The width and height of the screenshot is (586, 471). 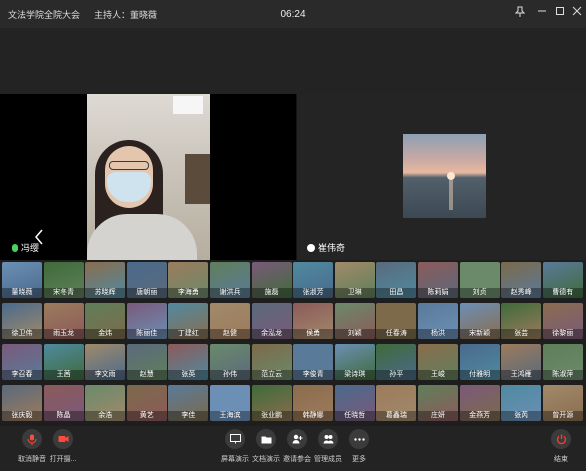 What do you see at coordinates (146, 334) in the screenshot?
I see `participant-name: 陈丽佳` at bounding box center [146, 334].